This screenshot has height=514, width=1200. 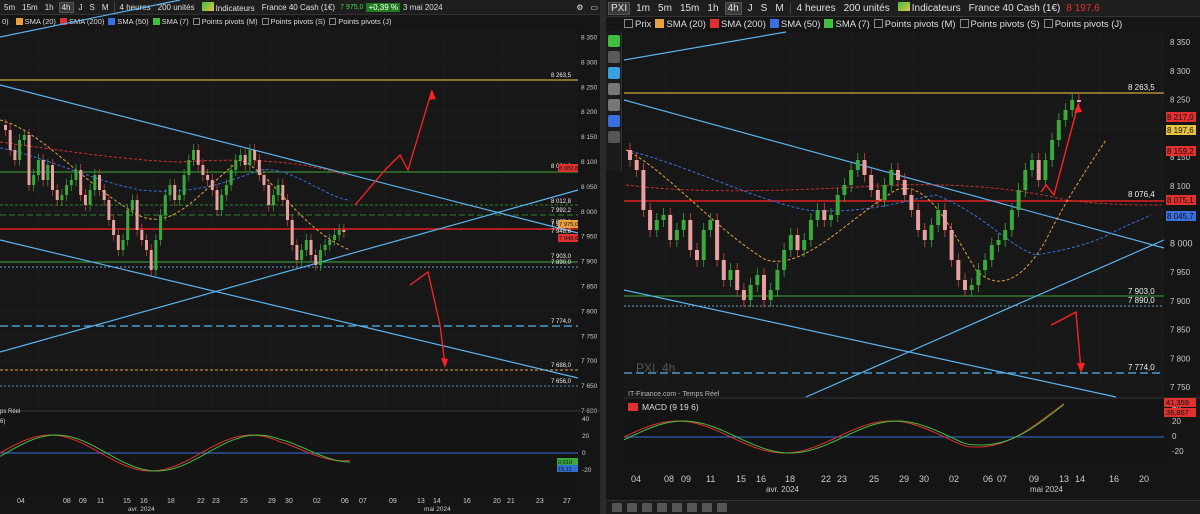 What do you see at coordinates (614, 73) in the screenshot?
I see `move-tool-icon` at bounding box center [614, 73].